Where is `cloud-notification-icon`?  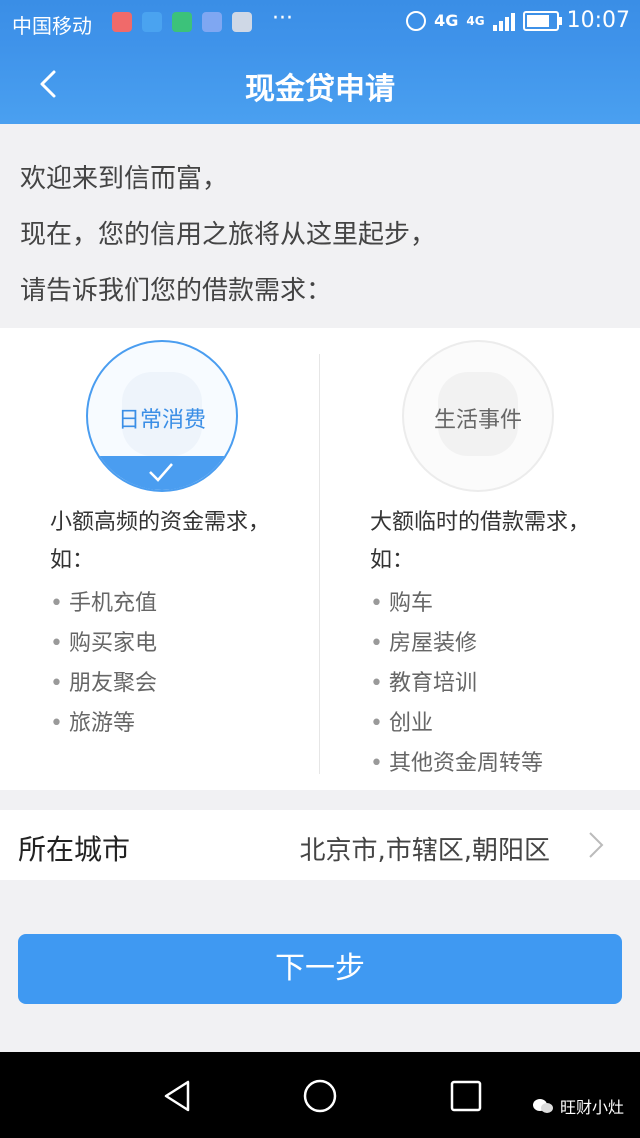 cloud-notification-icon is located at coordinates (212, 22).